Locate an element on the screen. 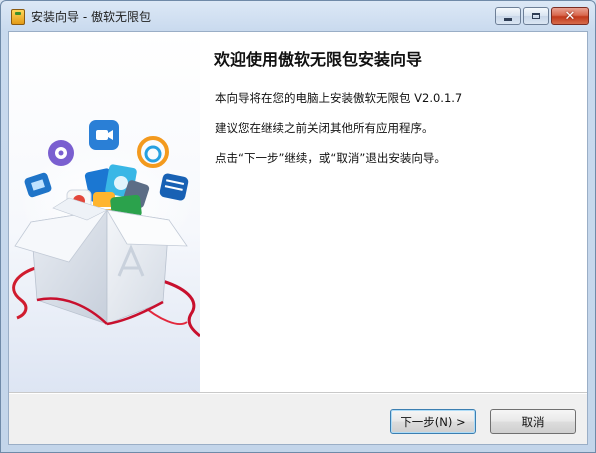 The width and height of the screenshot is (596, 453). install-info-text: 本向导将在您的电脑上安装傲软无限包 V2.0.1.7 is located at coordinates (339, 98).